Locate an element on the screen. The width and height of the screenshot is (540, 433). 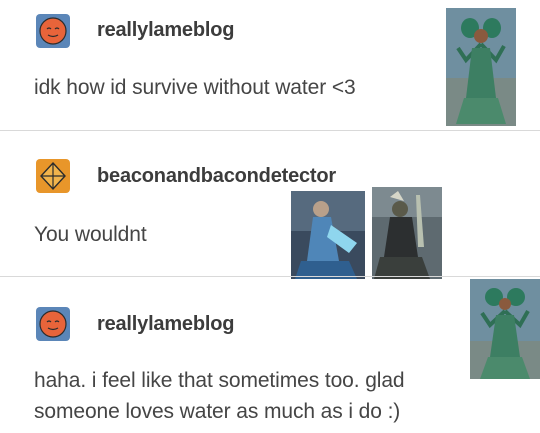
post-text-line-2: someone loves water as much as i do :) is located at coordinates (217, 411).